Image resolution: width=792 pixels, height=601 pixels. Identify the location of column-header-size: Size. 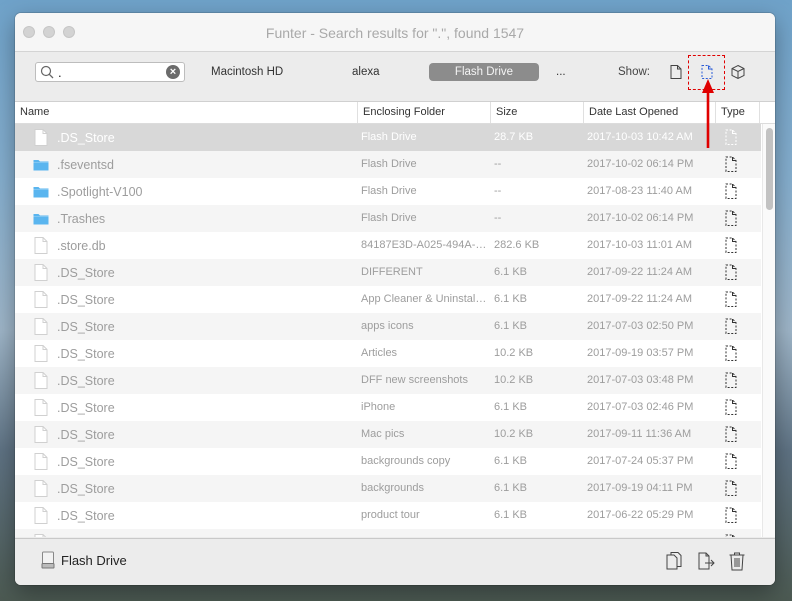
(536, 112).